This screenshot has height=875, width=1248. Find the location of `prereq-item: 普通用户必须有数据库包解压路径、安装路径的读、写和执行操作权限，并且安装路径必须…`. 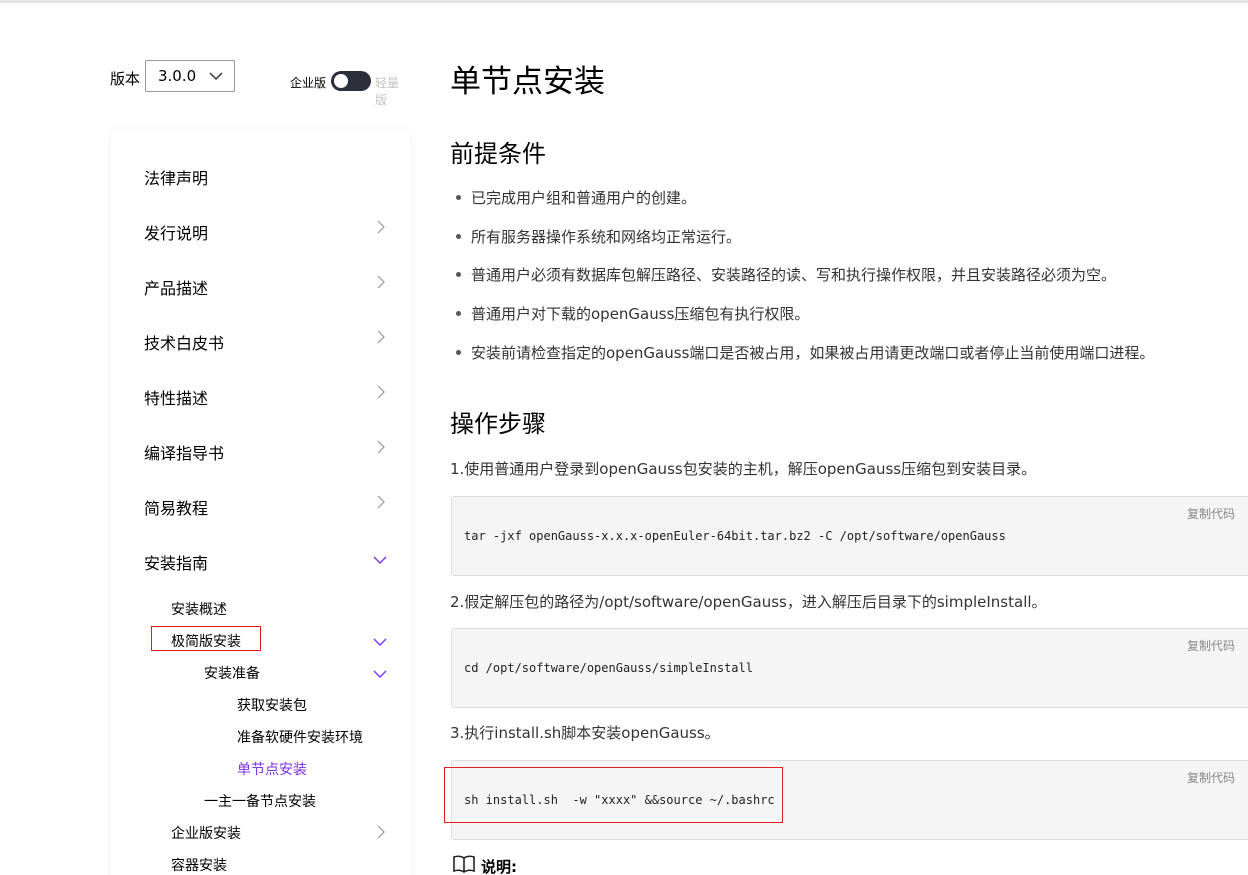

prereq-item: 普通用户必须有数据库包解压路径、安装路径的读、写和执行操作权限，并且安装路径必须… is located at coordinates (794, 275).